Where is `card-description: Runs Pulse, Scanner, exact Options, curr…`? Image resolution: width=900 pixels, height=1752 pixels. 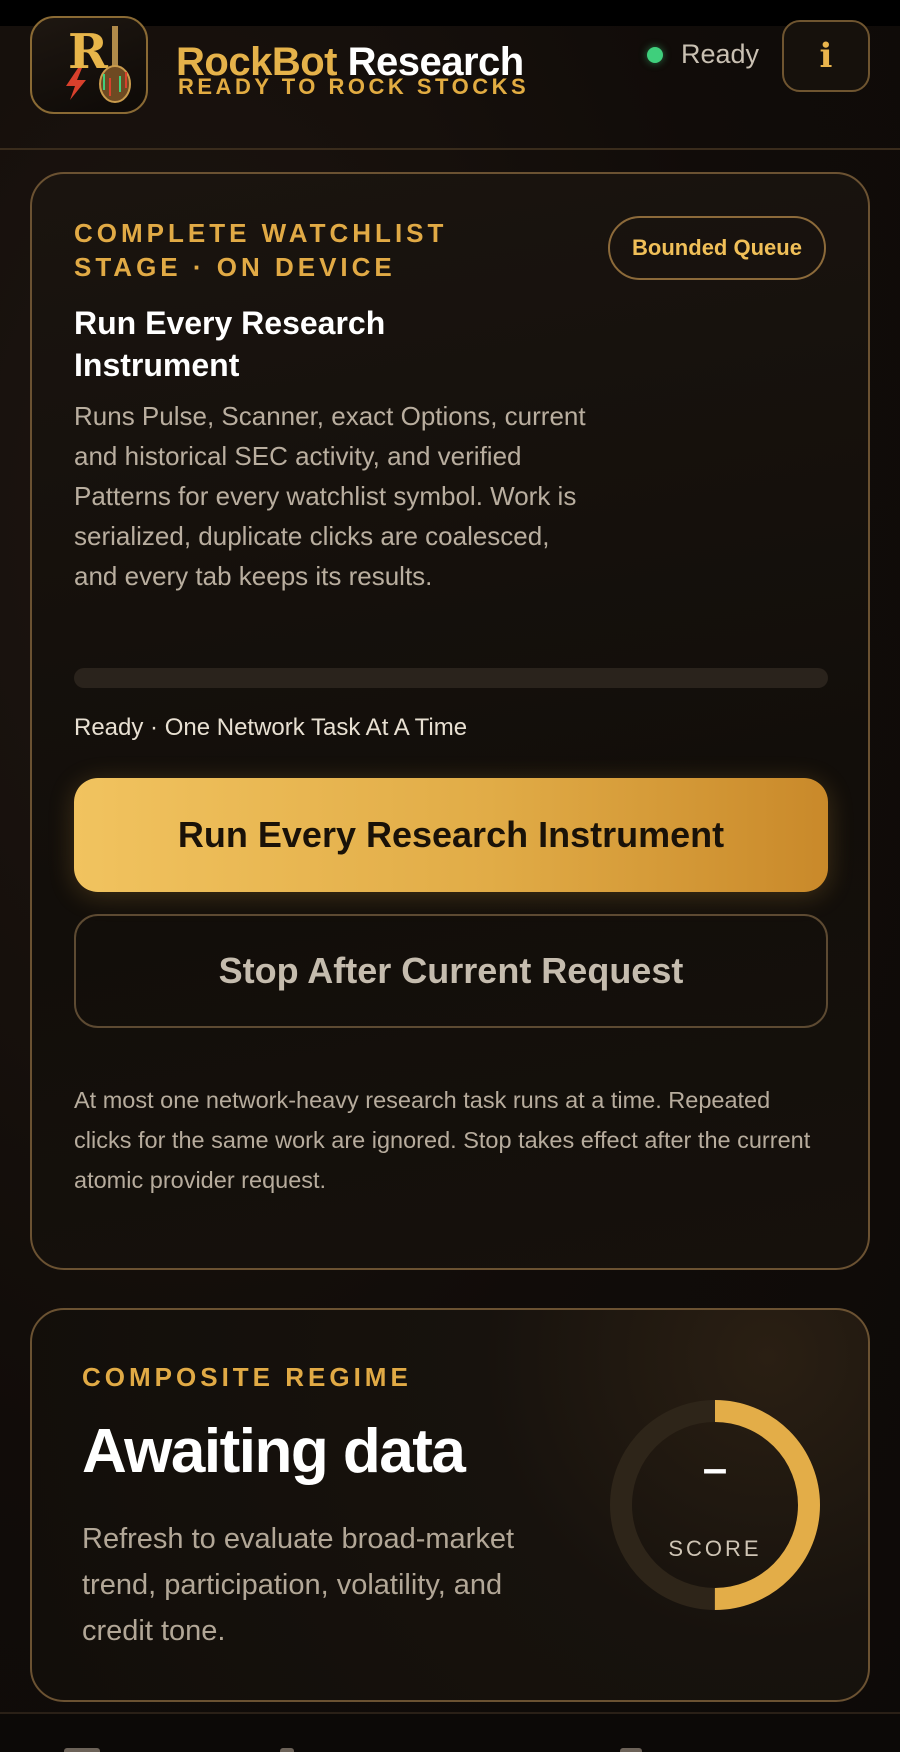 card-description: Runs Pulse, Scanner, exact Options, curr… is located at coordinates (330, 496).